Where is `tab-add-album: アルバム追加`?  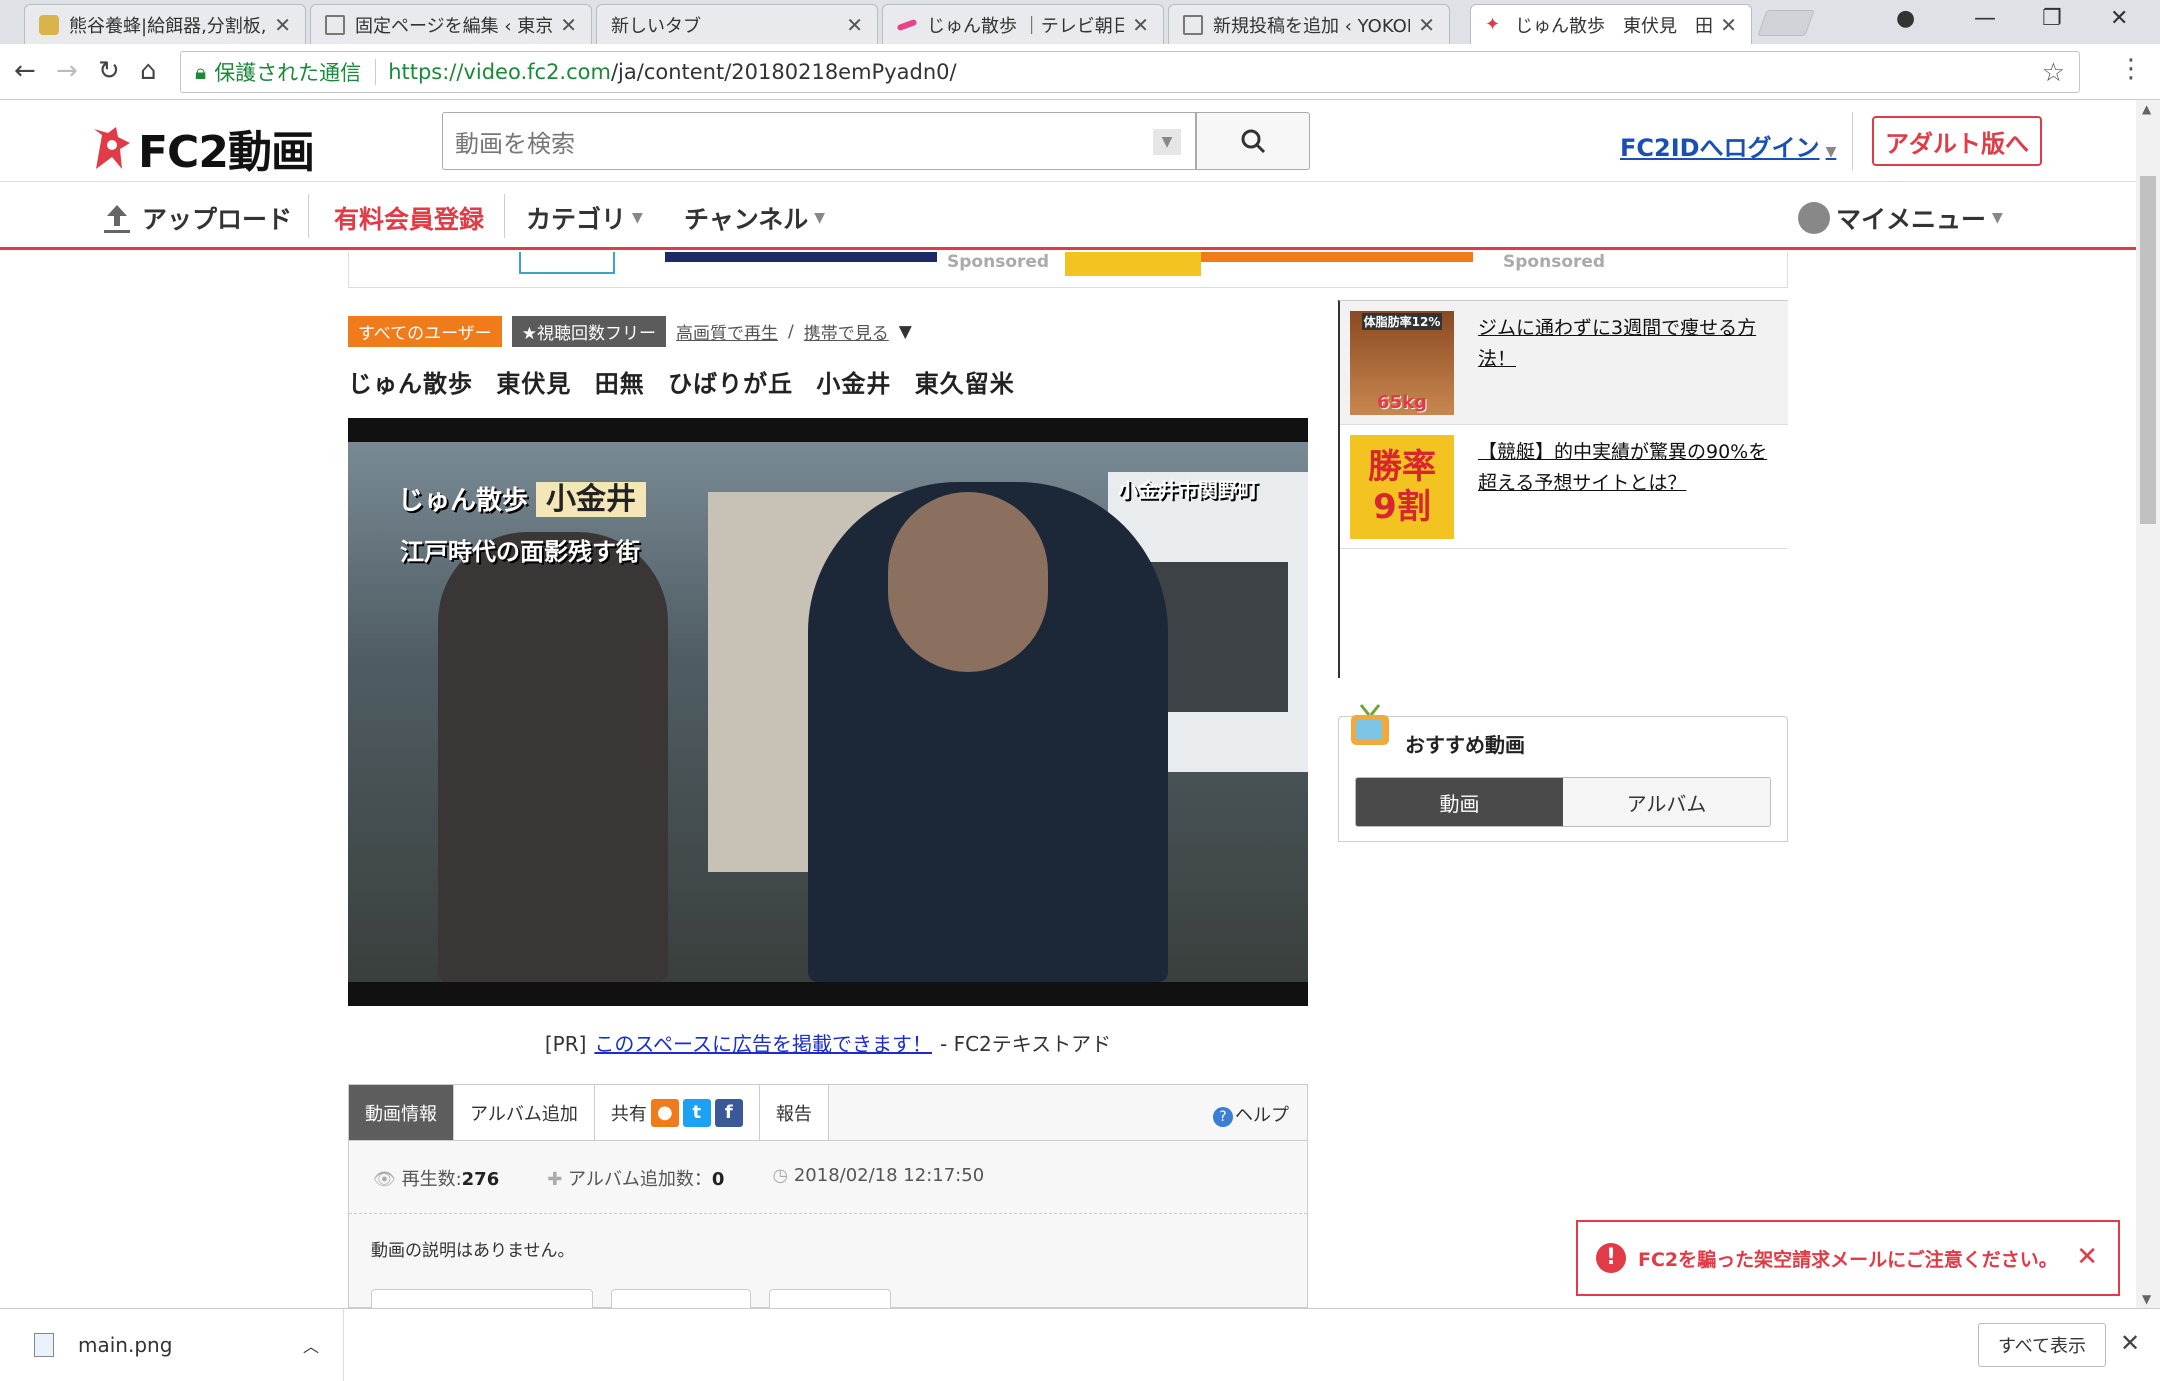
tab-add-album: アルバム追加 is located at coordinates (524, 1112).